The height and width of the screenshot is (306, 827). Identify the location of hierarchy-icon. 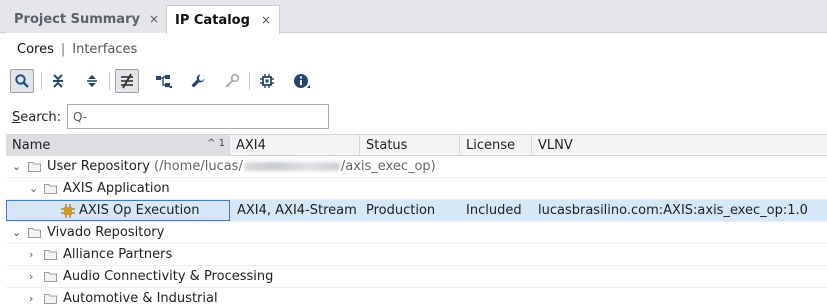
(164, 81).